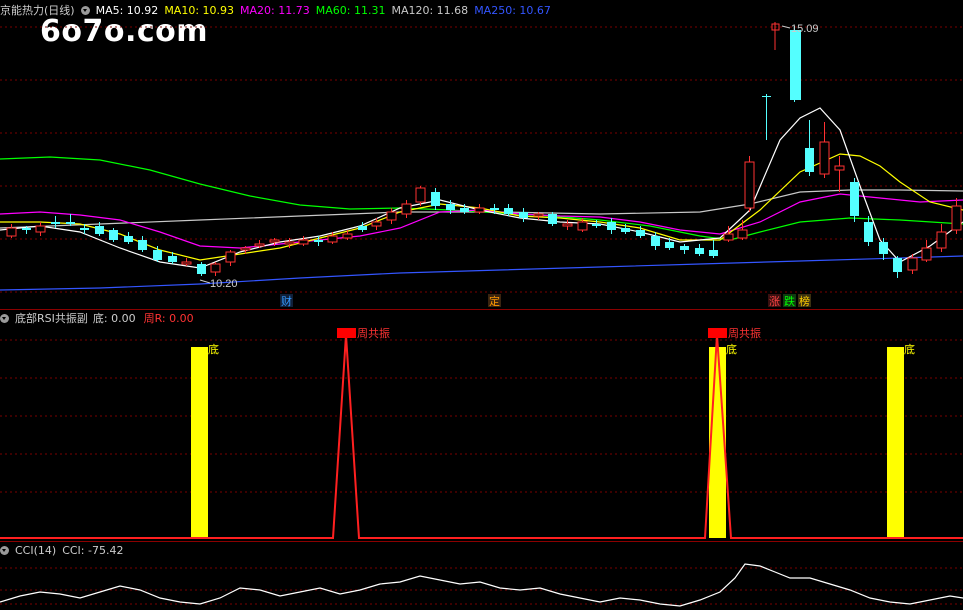  Describe the element at coordinates (481, 273) in the screenshot. I see `ma250-line` at that location.